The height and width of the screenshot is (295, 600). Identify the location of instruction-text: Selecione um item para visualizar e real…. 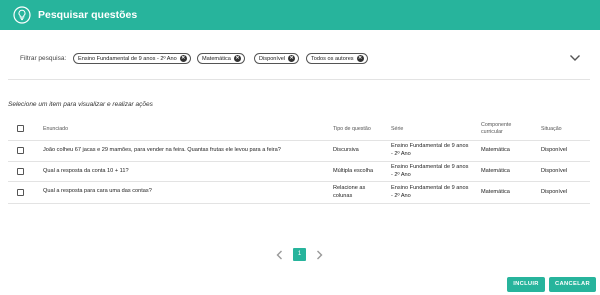
(80, 104).